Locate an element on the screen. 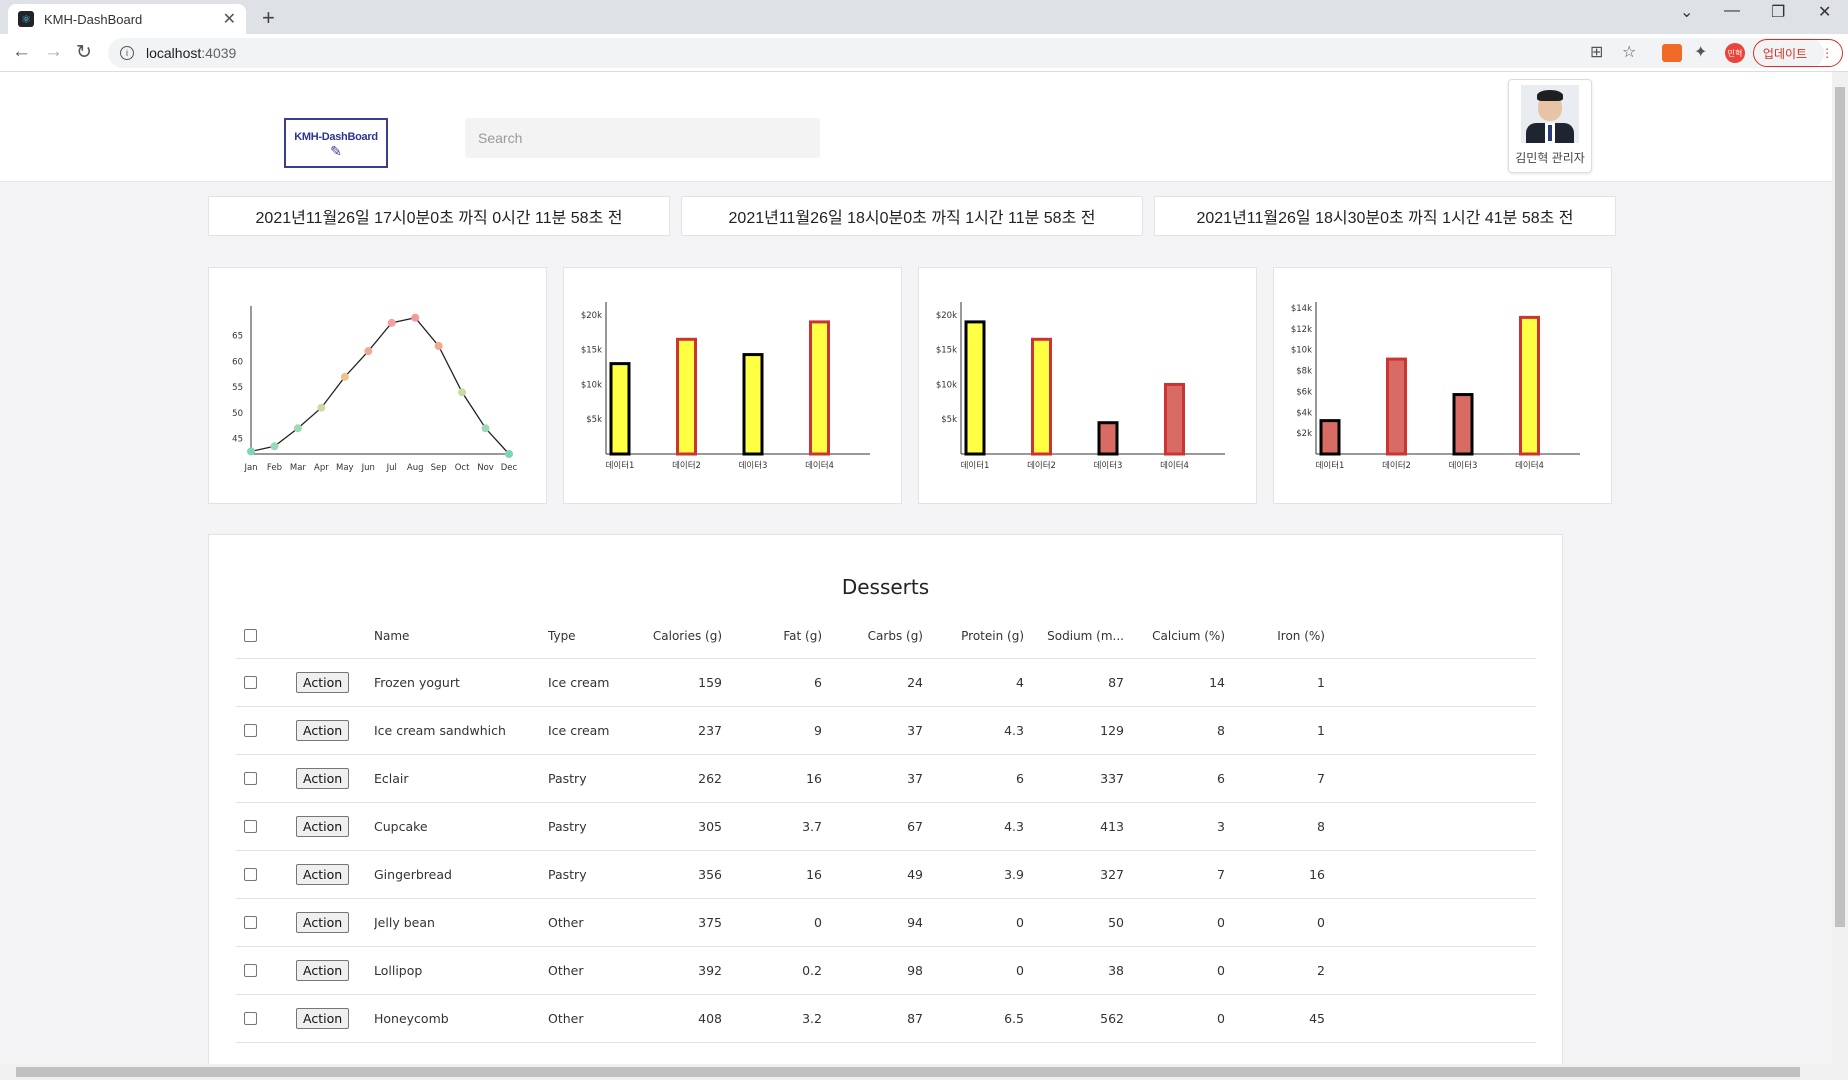 Image resolution: width=1848 pixels, height=1080 pixels. table-cell: 4.3 is located at coordinates (1014, 826).